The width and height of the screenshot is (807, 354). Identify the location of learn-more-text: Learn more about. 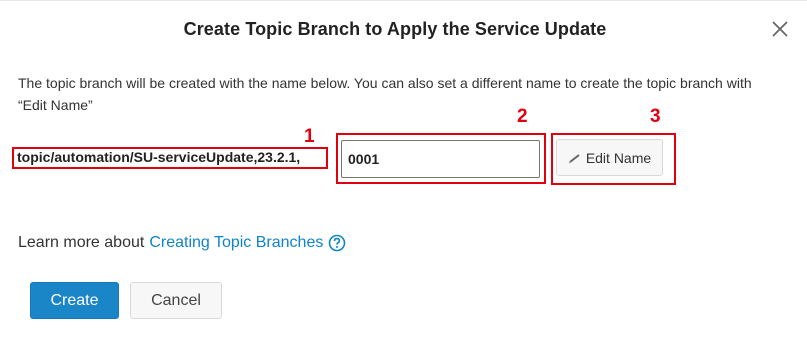
(81, 242).